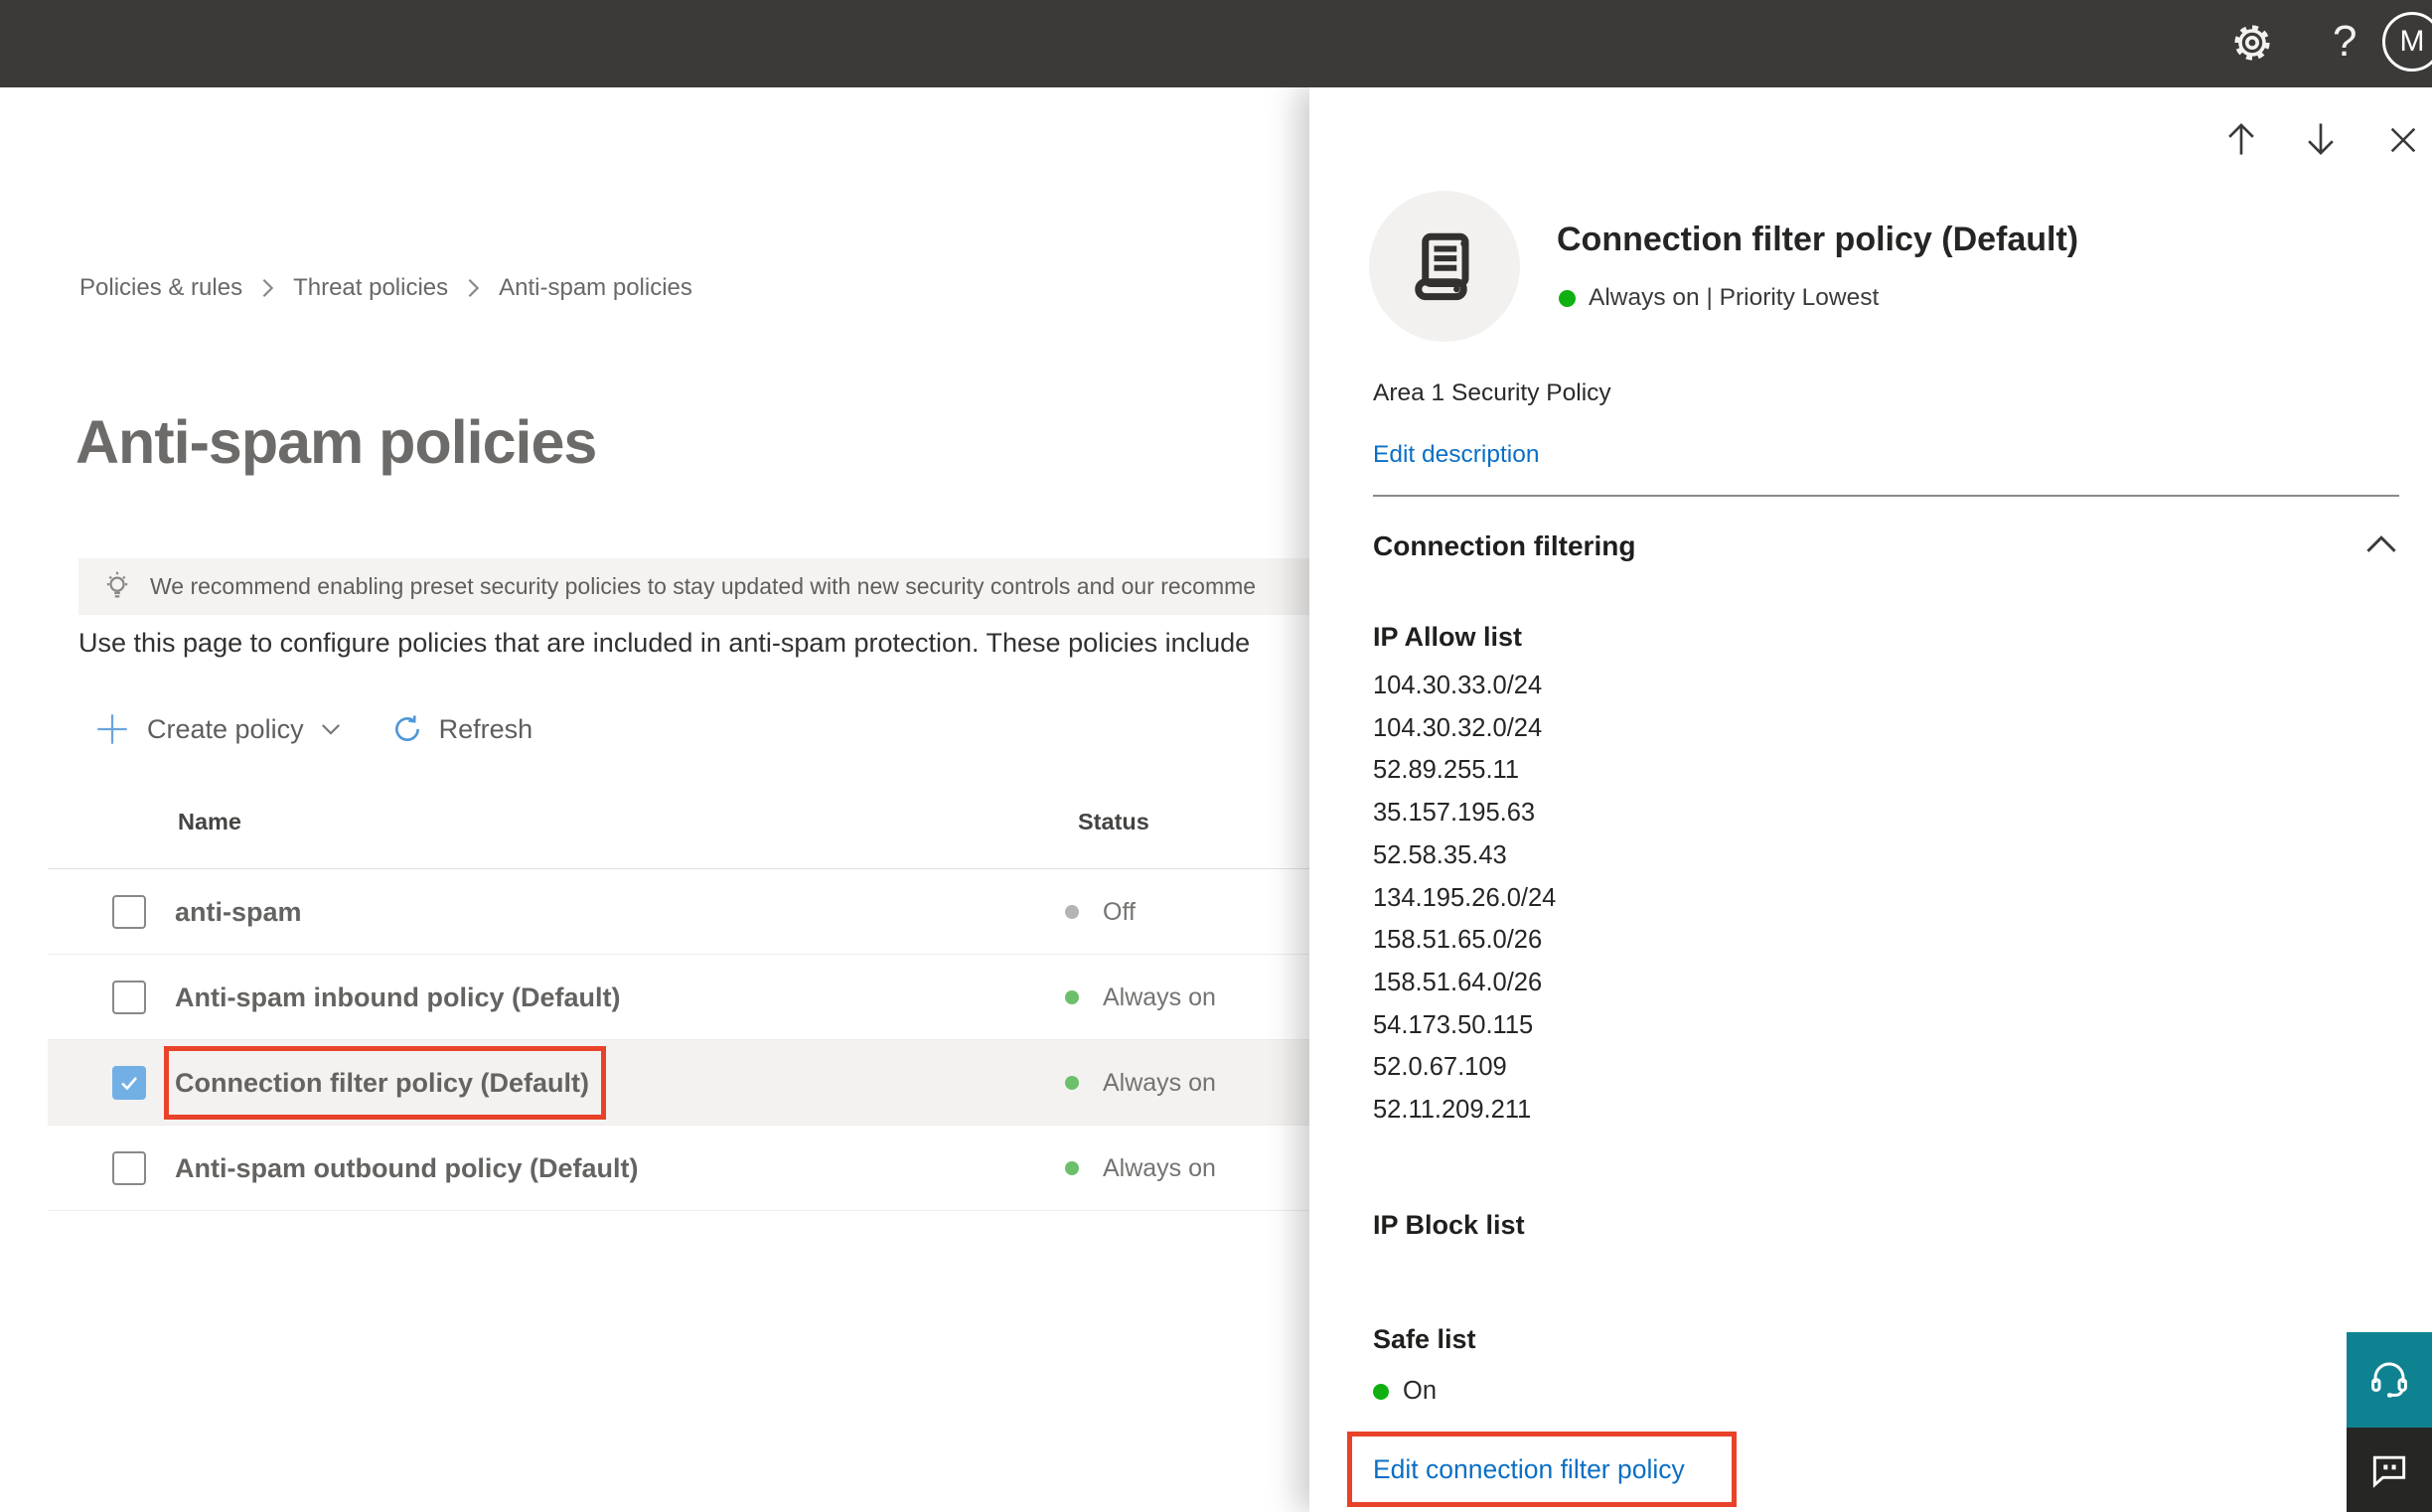  What do you see at coordinates (1458, 982) in the screenshot?
I see `ip-entry: 158.51.64.0/26` at bounding box center [1458, 982].